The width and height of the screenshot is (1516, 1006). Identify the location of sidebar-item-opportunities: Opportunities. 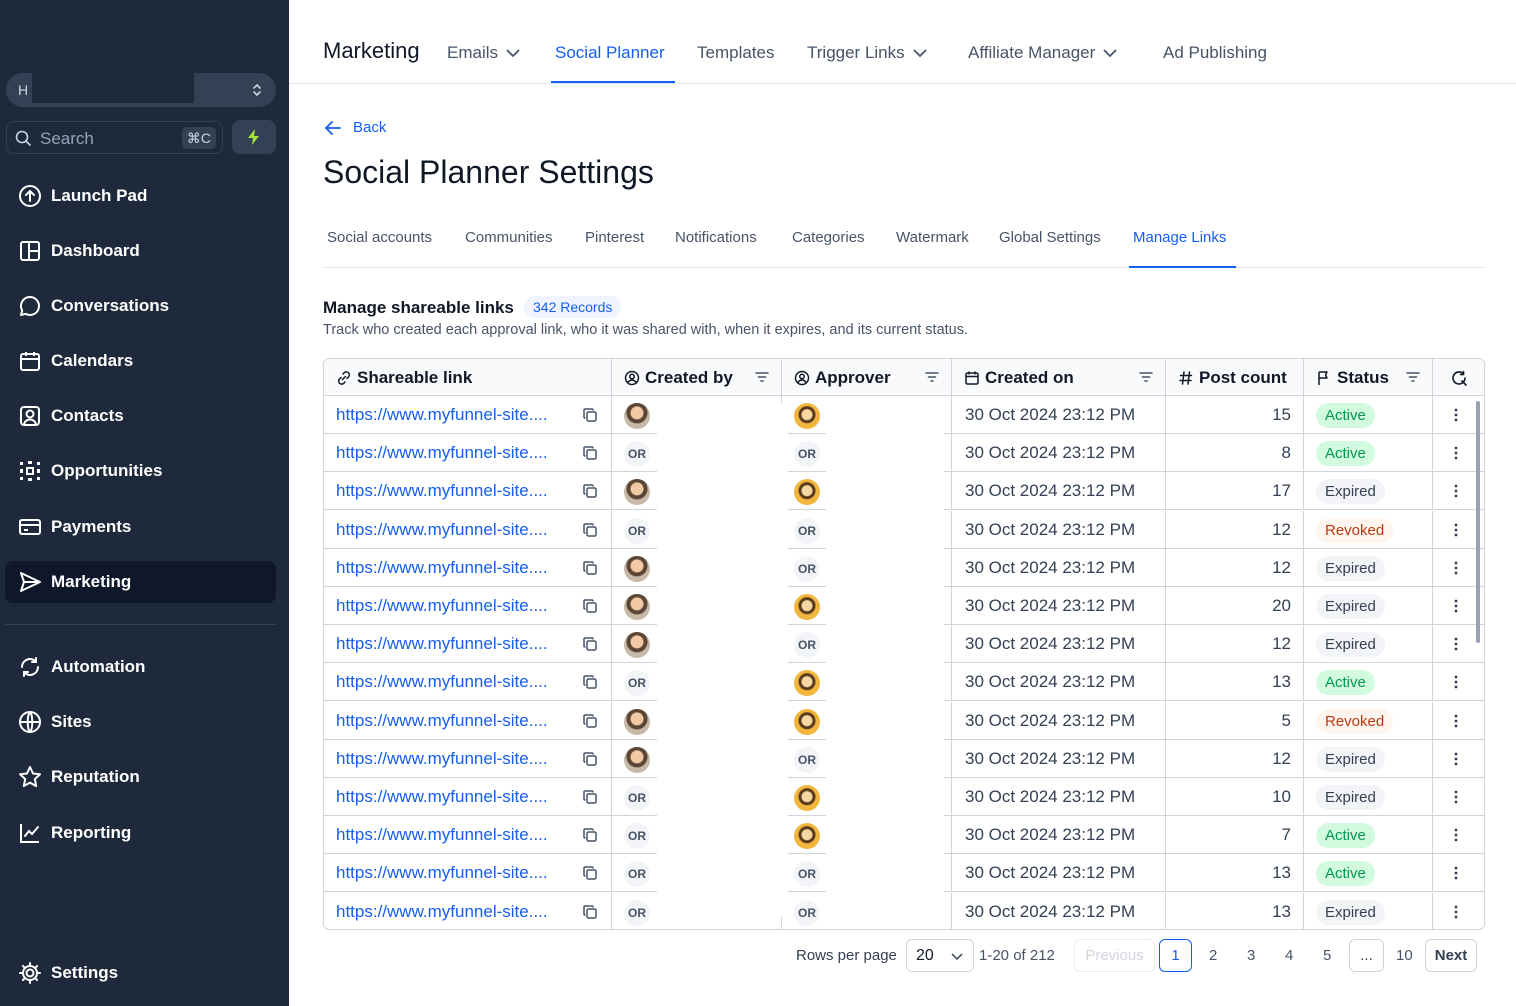
(140, 471).